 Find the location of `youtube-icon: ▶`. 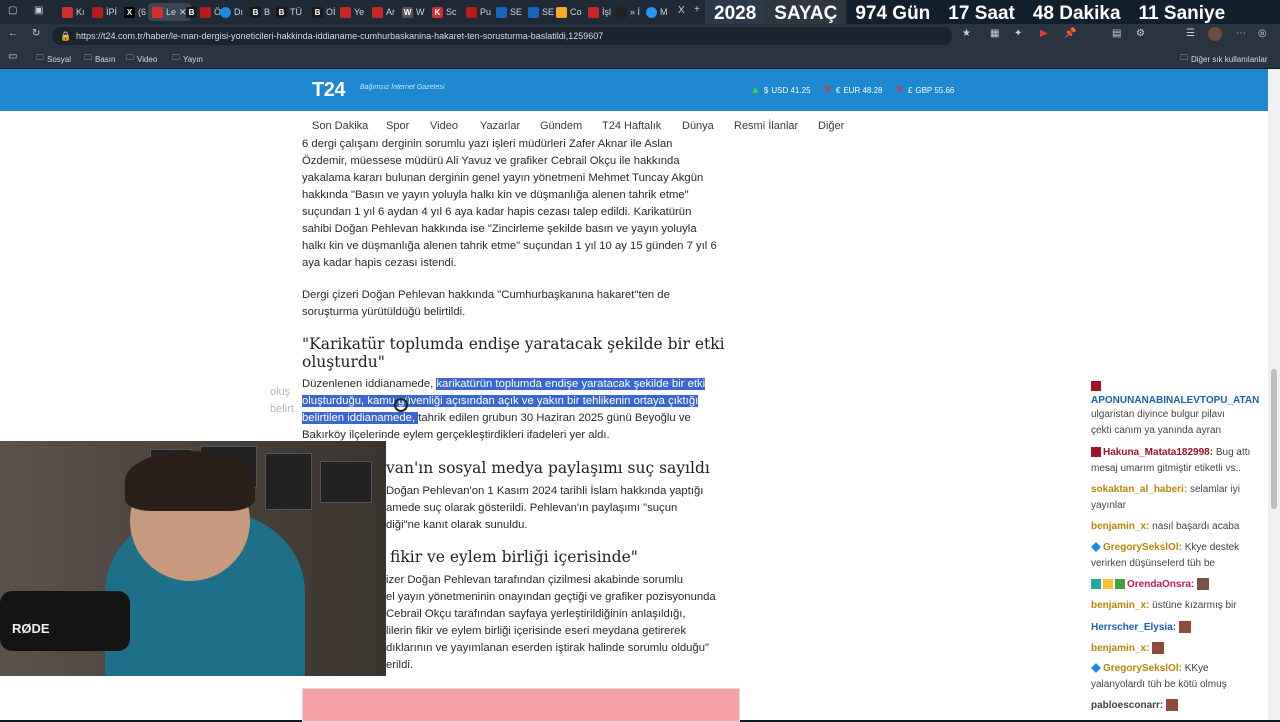

youtube-icon: ▶ is located at coordinates (1044, 33).